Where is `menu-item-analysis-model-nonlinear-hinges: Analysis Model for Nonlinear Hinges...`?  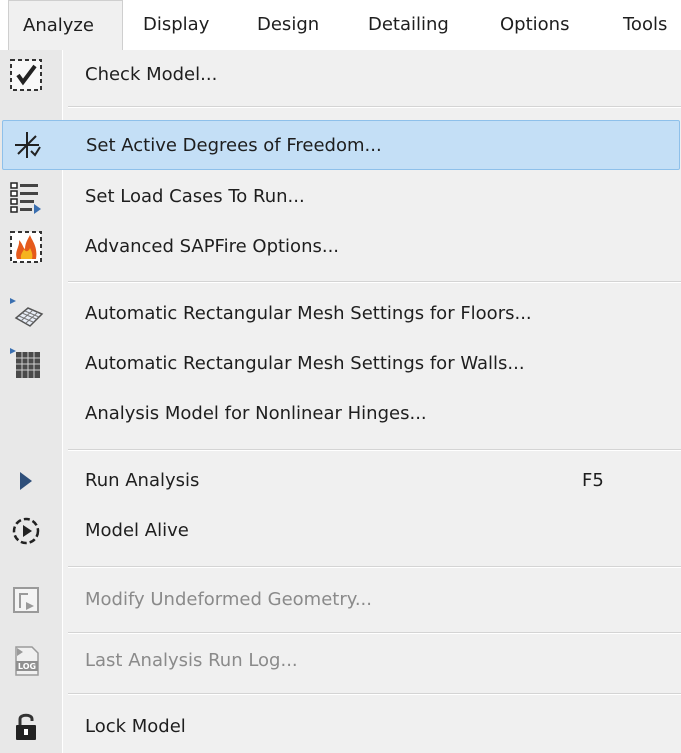 menu-item-analysis-model-nonlinear-hinges: Analysis Model for Nonlinear Hinges... is located at coordinates (340, 414).